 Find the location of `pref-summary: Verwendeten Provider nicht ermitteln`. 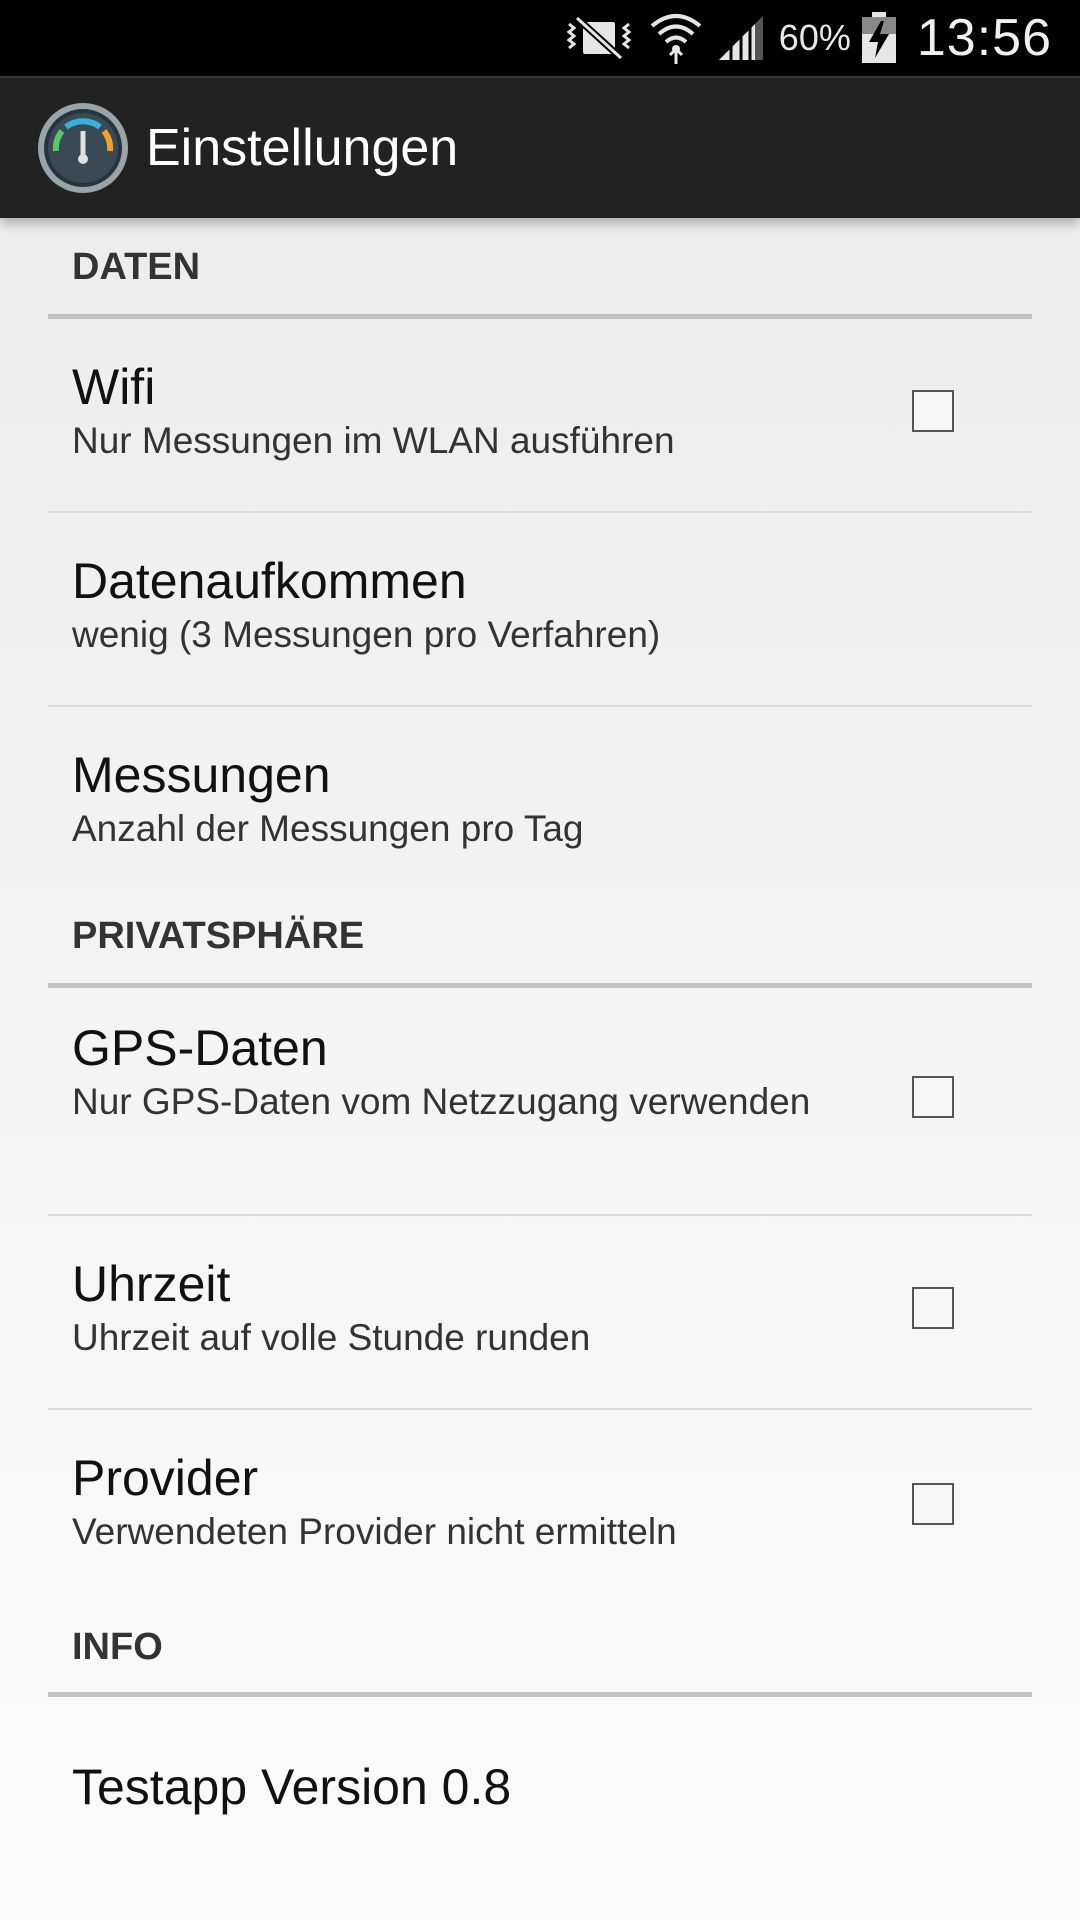

pref-summary: Verwendeten Provider nicht ermitteln is located at coordinates (374, 1531).